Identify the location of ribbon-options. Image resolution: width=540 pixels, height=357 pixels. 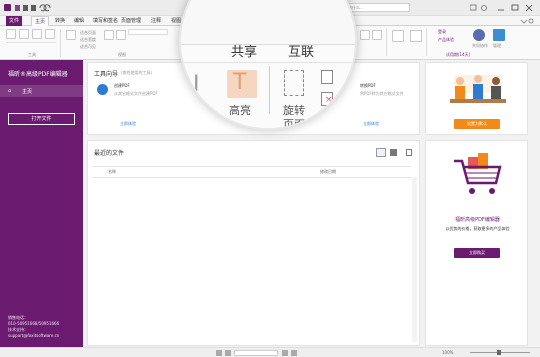
(527, 21).